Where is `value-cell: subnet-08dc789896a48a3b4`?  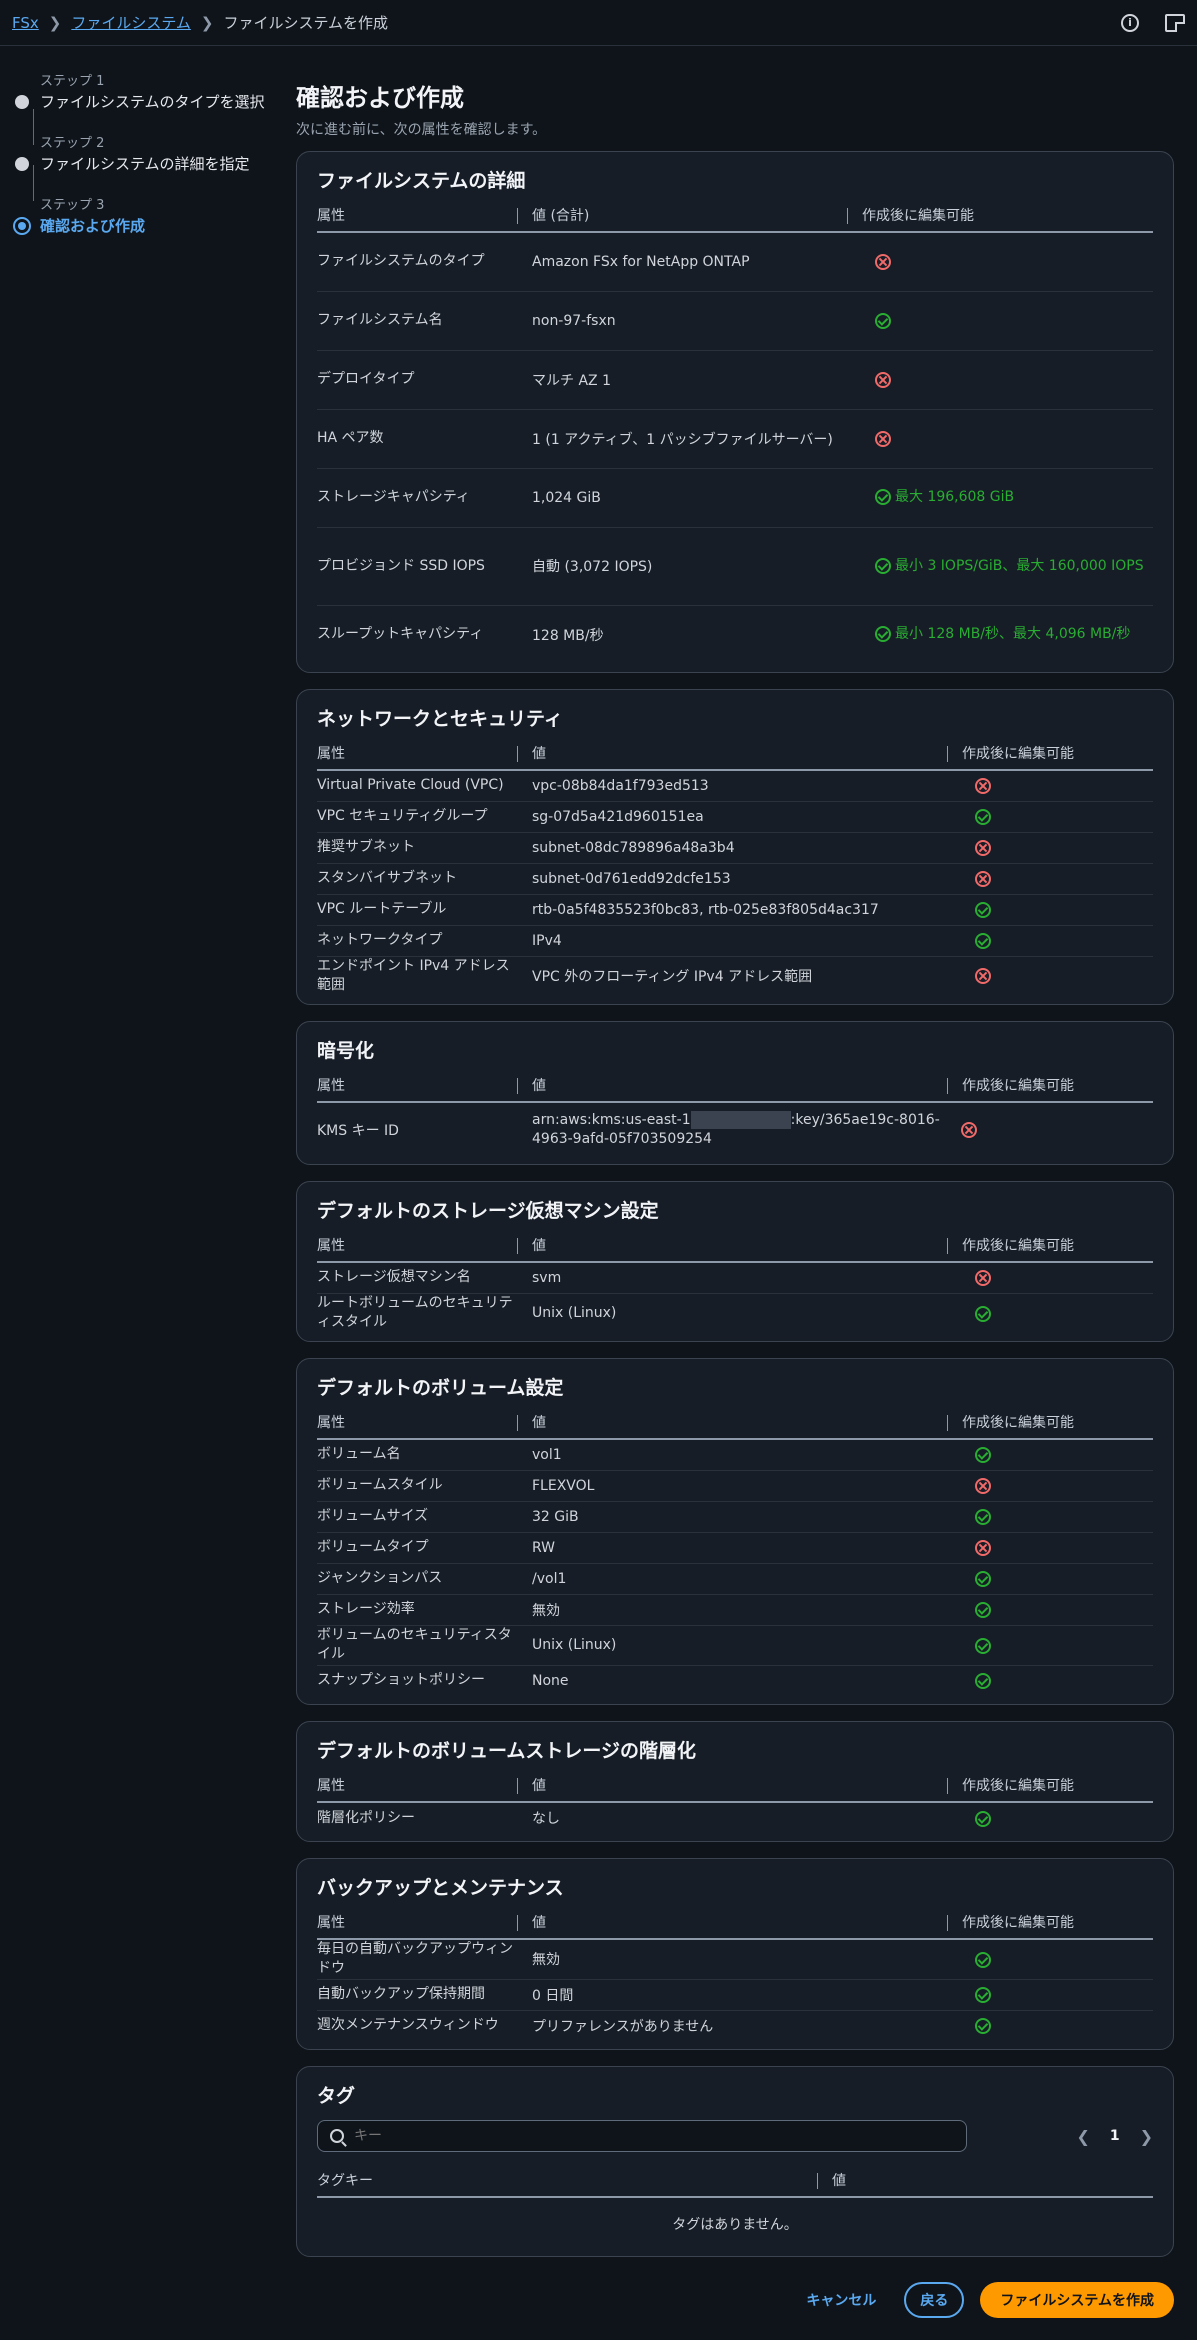 value-cell: subnet-08dc789896a48a3b4 is located at coordinates (732, 848).